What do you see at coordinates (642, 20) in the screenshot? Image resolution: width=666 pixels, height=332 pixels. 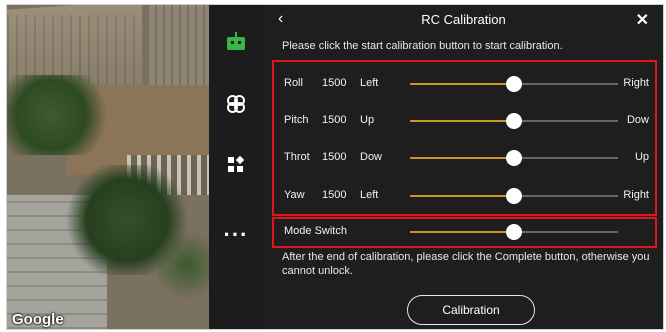 I see `close-icon: ✕` at bounding box center [642, 20].